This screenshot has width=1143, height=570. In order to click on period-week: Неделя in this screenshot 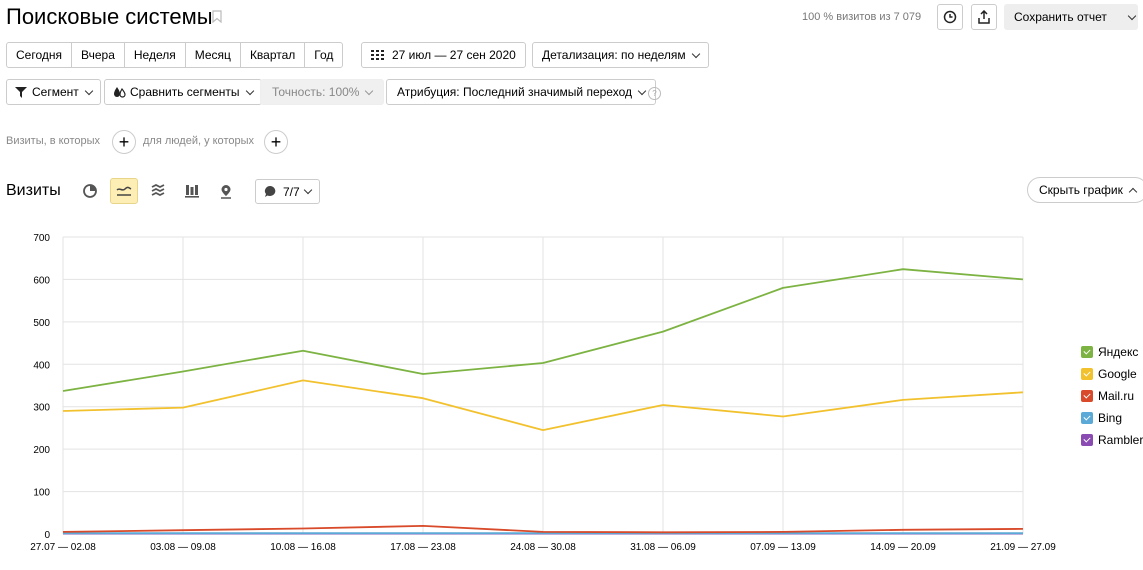, I will do `click(154, 55)`.